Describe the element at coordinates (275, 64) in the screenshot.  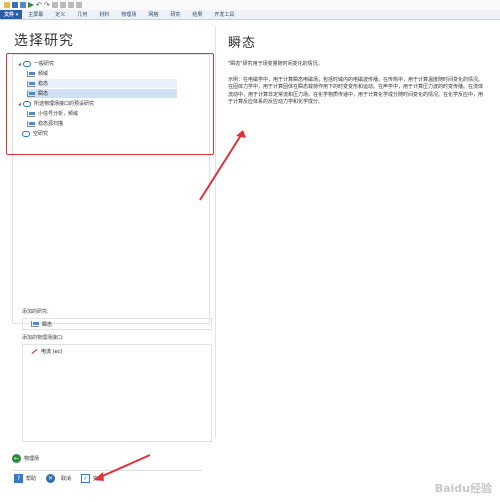
I see `description-summary: "瞬态"研究用于场变量随时间变化的情况。` at that location.